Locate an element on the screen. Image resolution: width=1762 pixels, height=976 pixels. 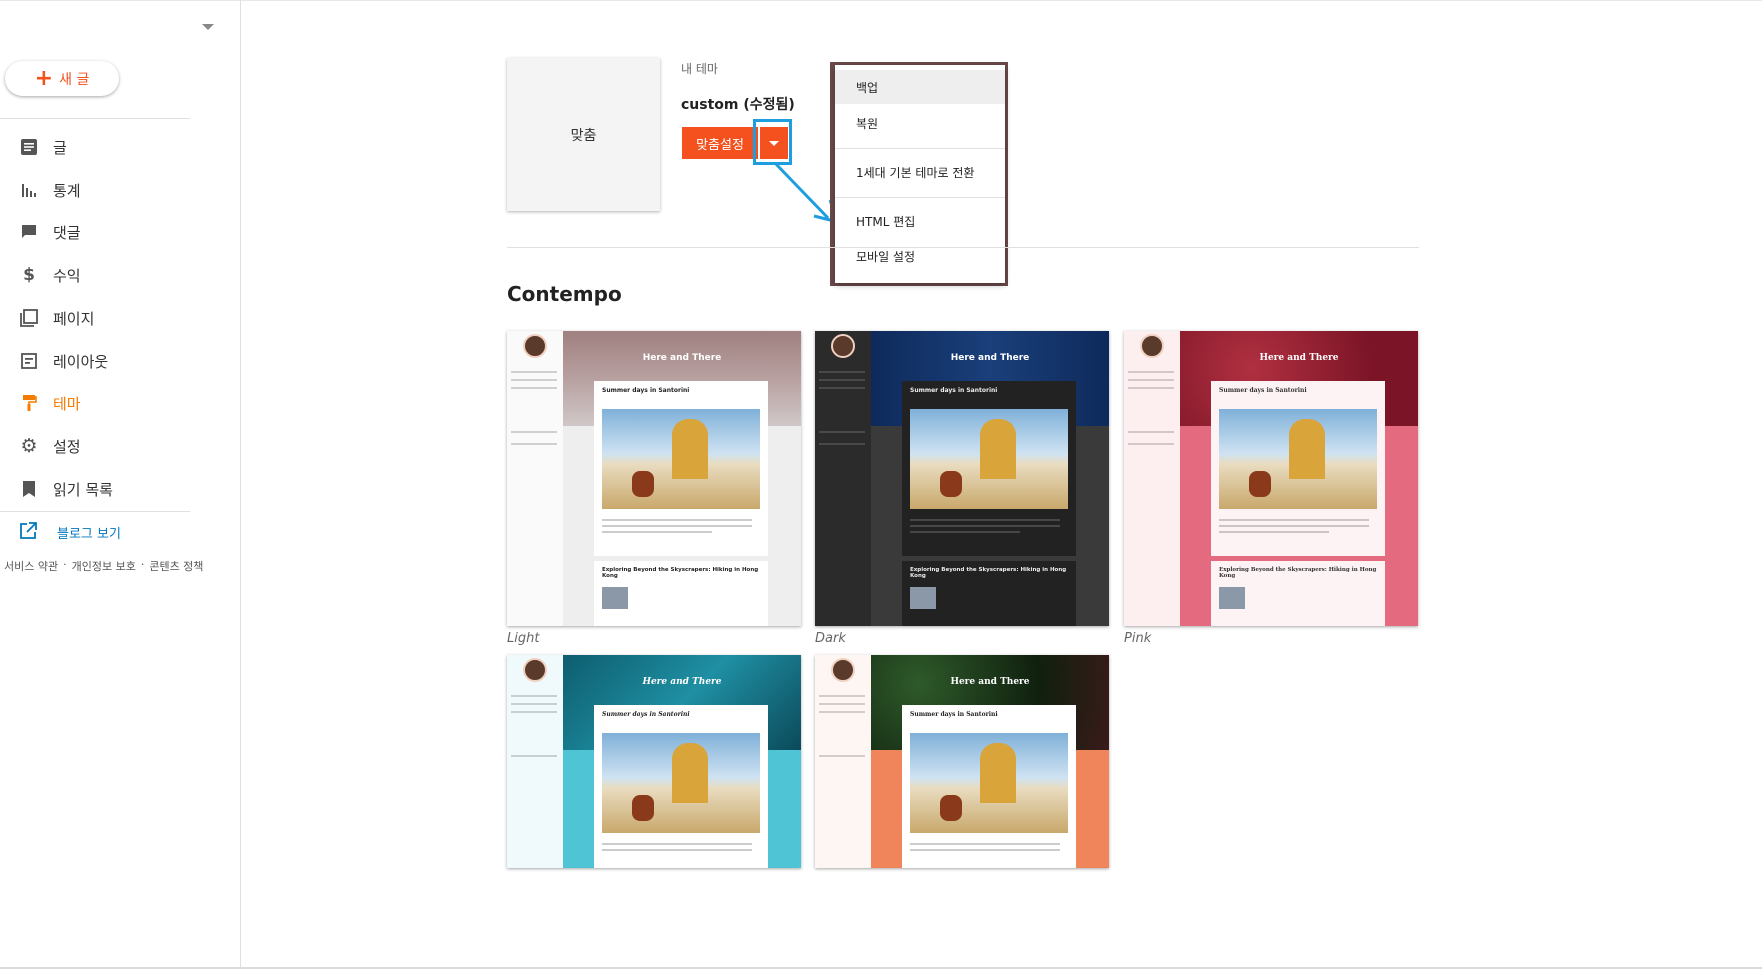
content-policy-link: 콘텐츠 정책 is located at coordinates (176, 566).